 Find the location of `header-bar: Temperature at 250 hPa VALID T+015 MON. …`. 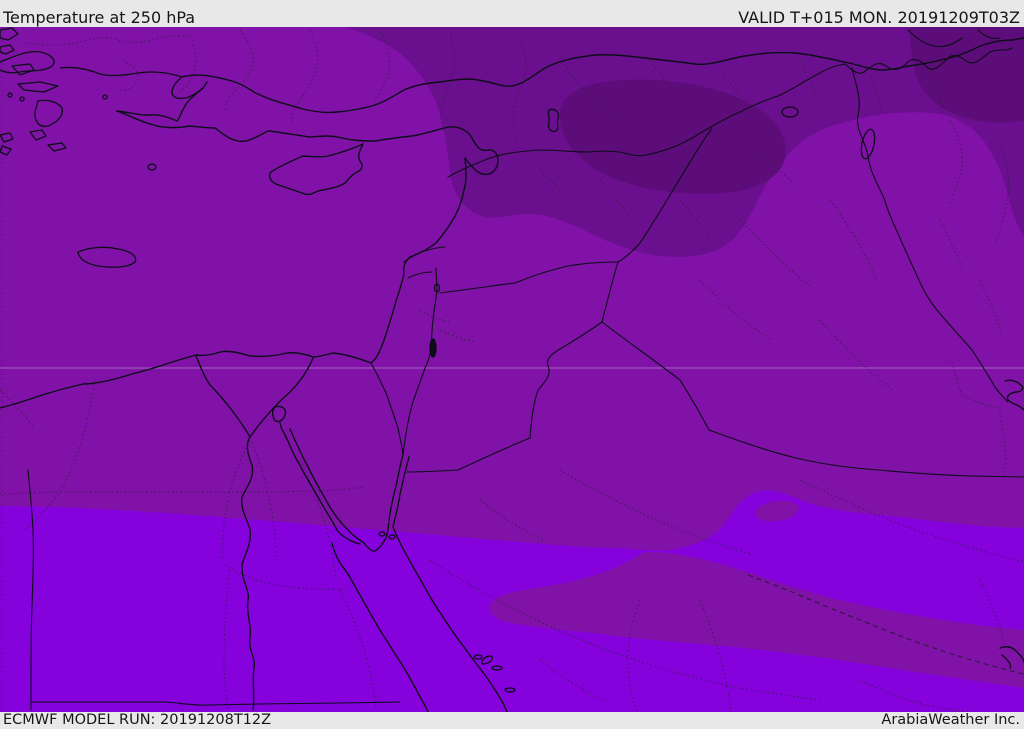

header-bar: Temperature at 250 hPa VALID T+015 MON. … is located at coordinates (512, 13).